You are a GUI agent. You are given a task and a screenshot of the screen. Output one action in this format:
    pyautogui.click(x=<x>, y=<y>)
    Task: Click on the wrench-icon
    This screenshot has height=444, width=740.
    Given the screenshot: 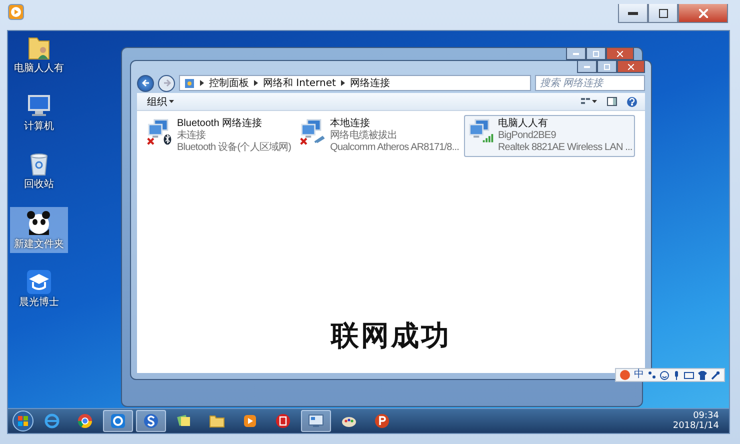 What is the action you would take?
    pyautogui.click(x=715, y=375)
    